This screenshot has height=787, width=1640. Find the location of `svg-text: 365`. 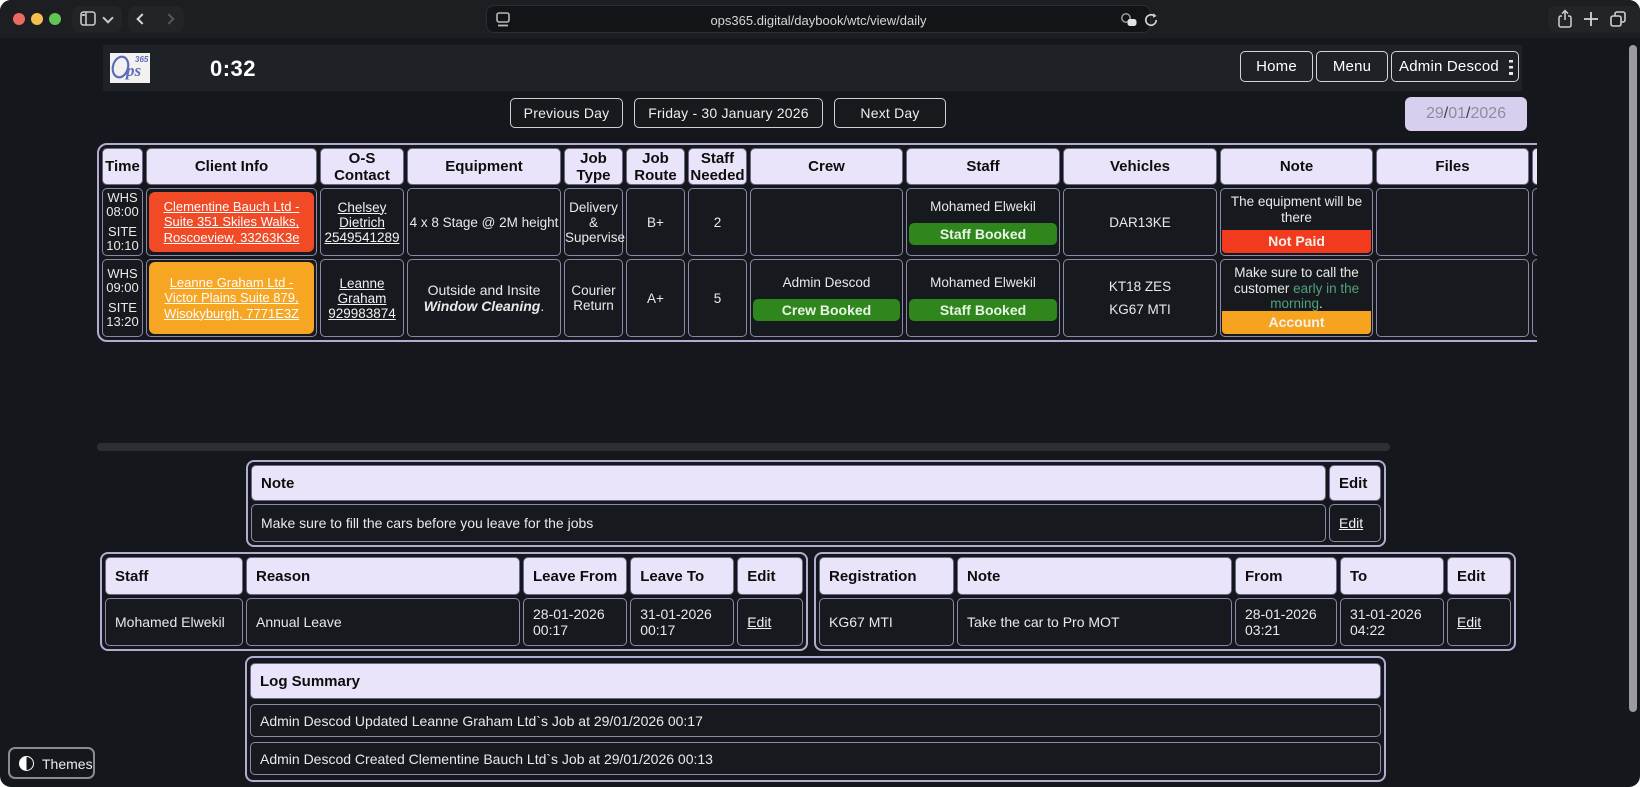

svg-text: 365 is located at coordinates (142, 59).